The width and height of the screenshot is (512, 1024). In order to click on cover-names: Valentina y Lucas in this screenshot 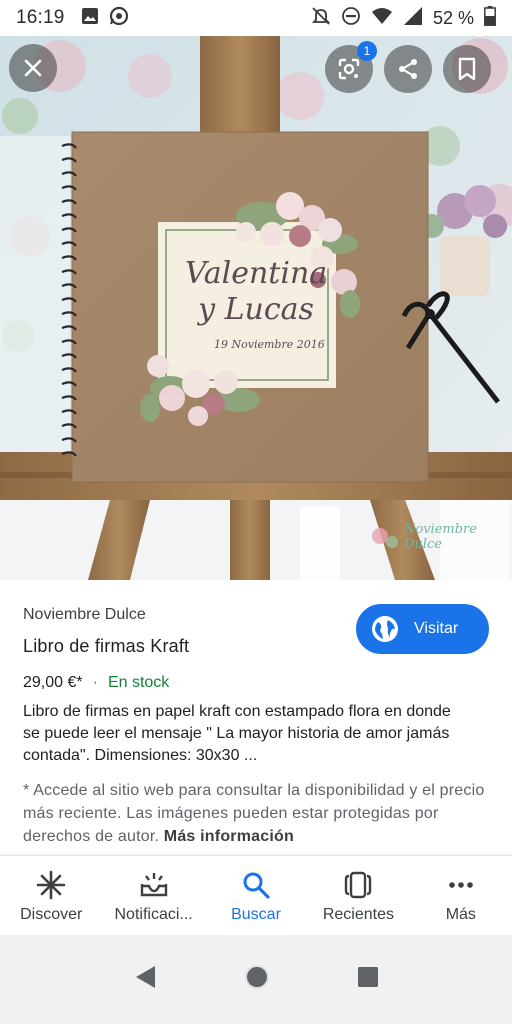, I will do `click(256, 291)`.